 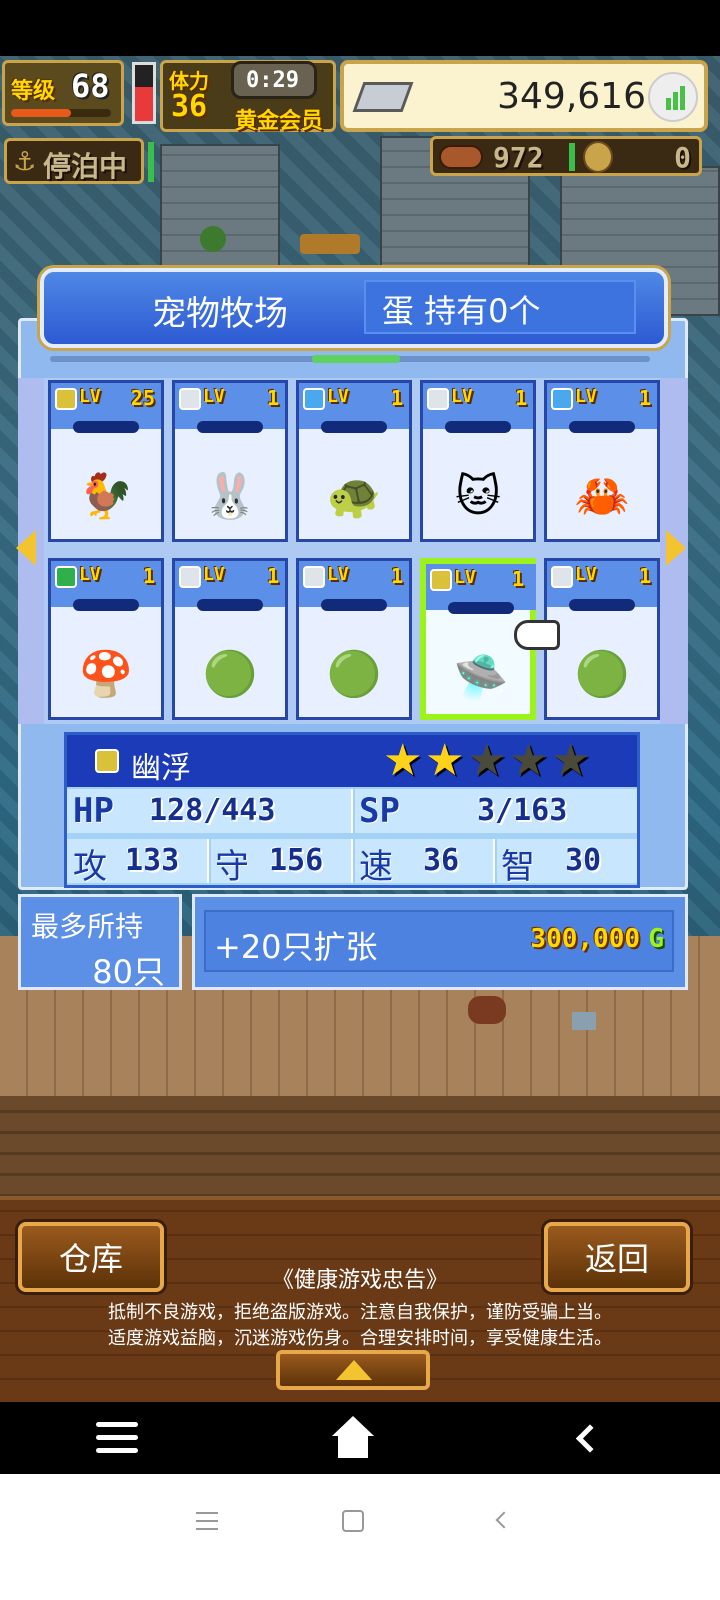 I want to click on castle-wall, so click(x=220, y=214).